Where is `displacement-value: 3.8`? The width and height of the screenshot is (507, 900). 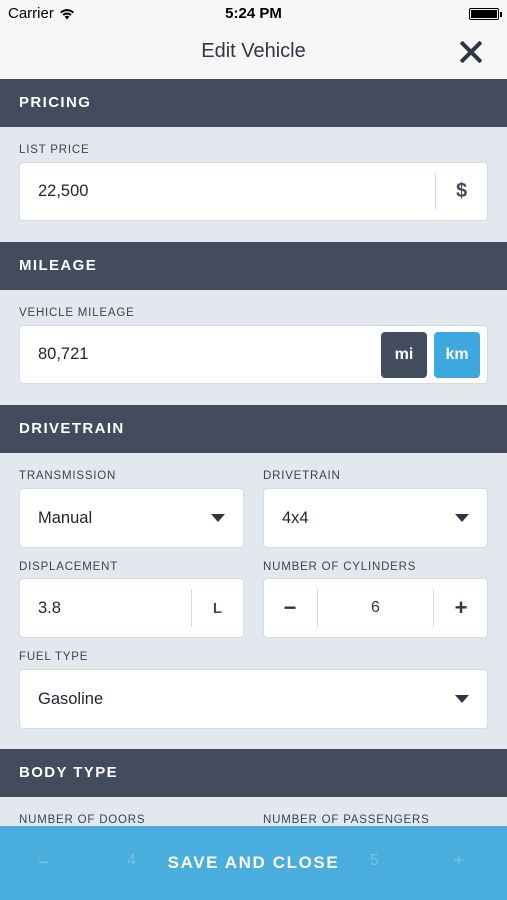
displacement-value: 3.8 is located at coordinates (49, 607).